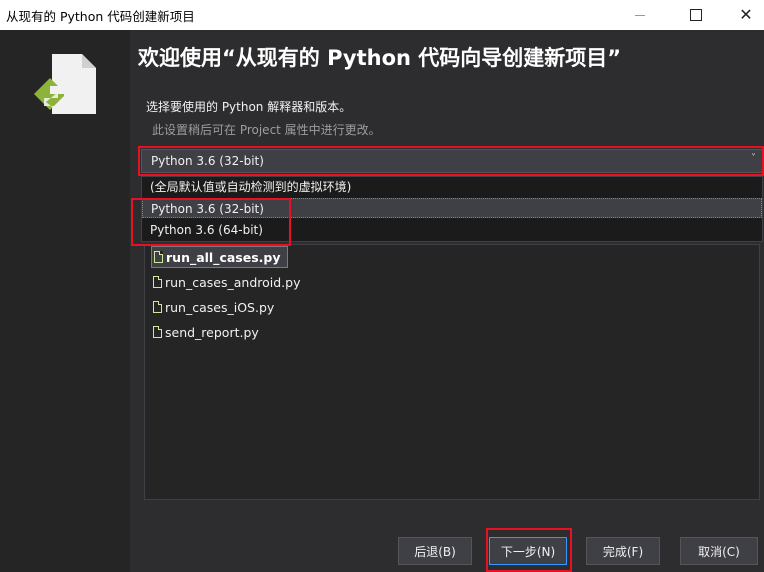 The height and width of the screenshot is (572, 764). I want to click on title-bar: 从现有的 Python 代码创建新项目 ✕, so click(382, 15).